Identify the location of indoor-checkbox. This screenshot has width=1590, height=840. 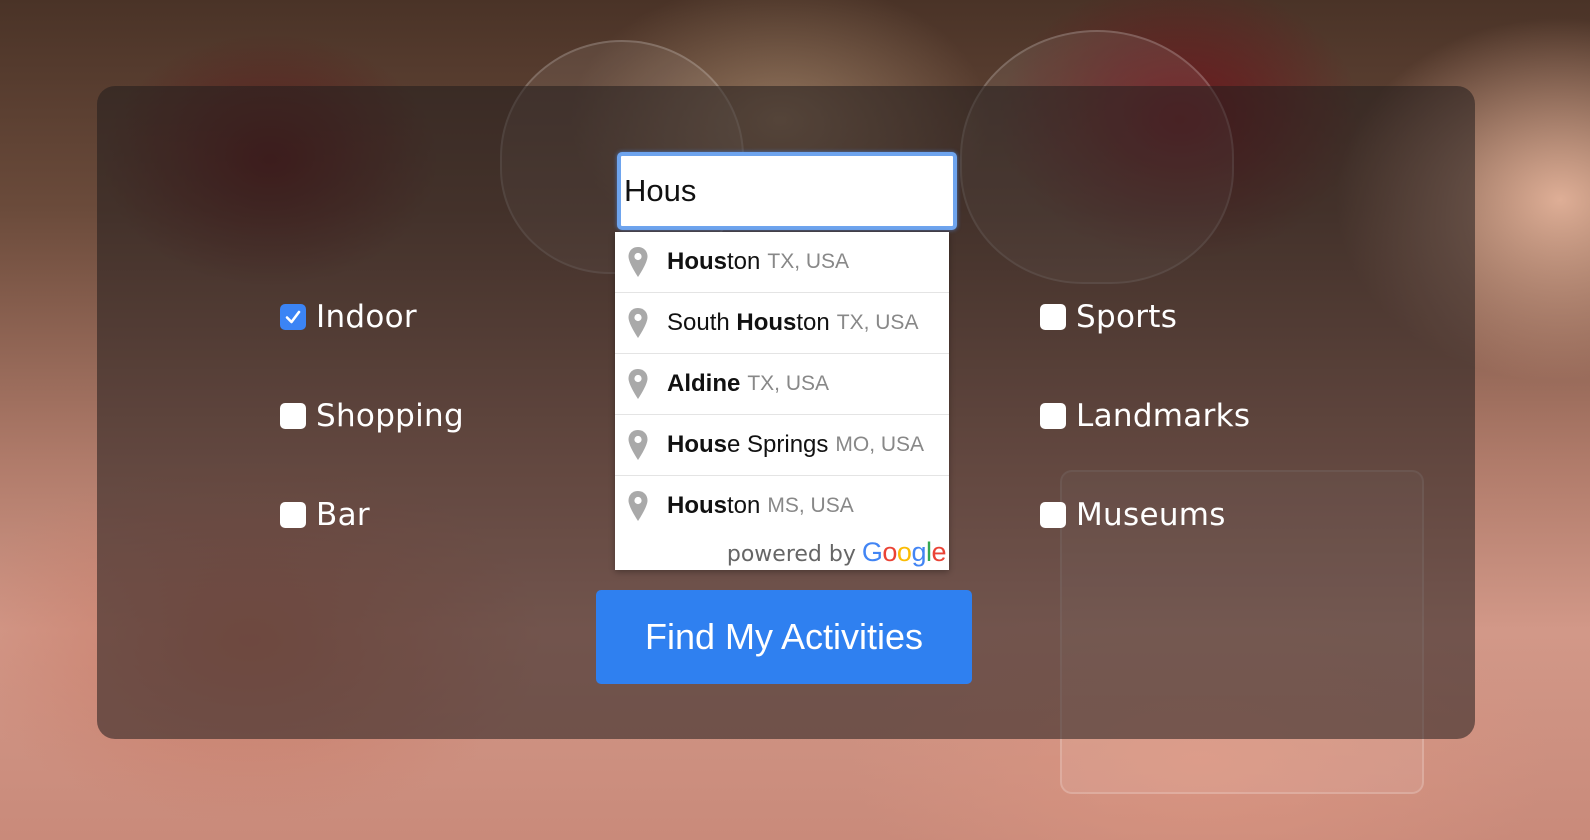
(293, 317).